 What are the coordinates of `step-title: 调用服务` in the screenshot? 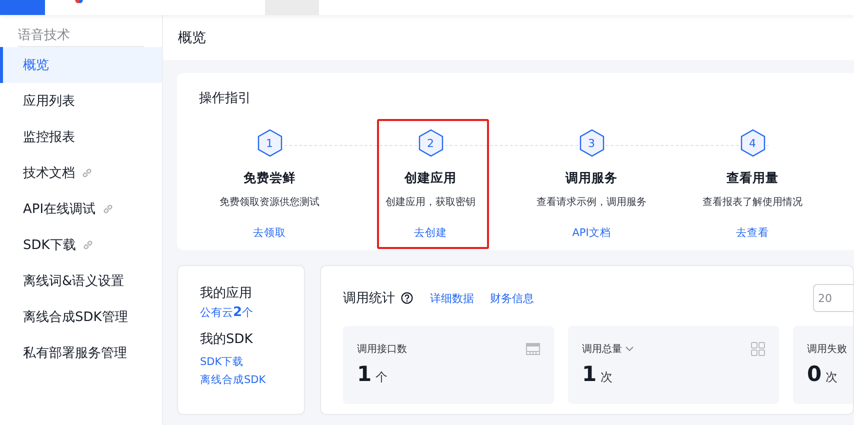 It's located at (592, 178).